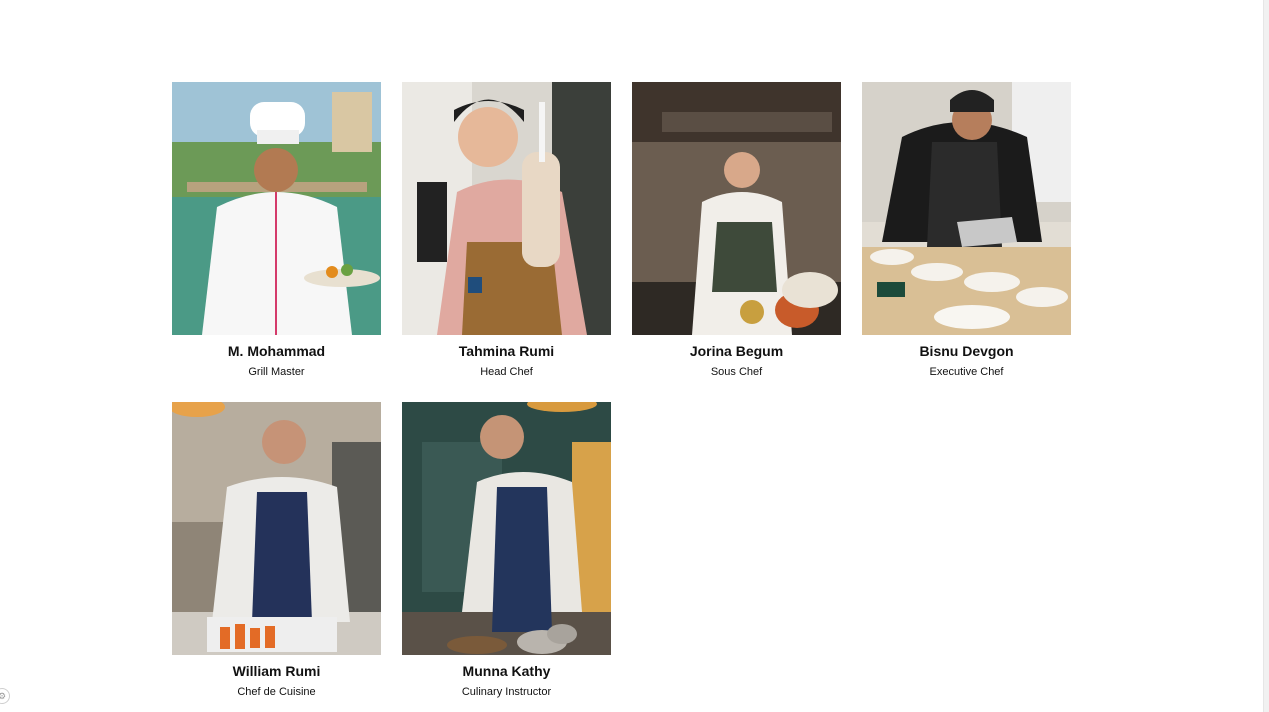 Image resolution: width=1269 pixels, height=712 pixels. Describe the element at coordinates (966, 351) in the screenshot. I see `chef-name: Bisnu Devgon` at that location.